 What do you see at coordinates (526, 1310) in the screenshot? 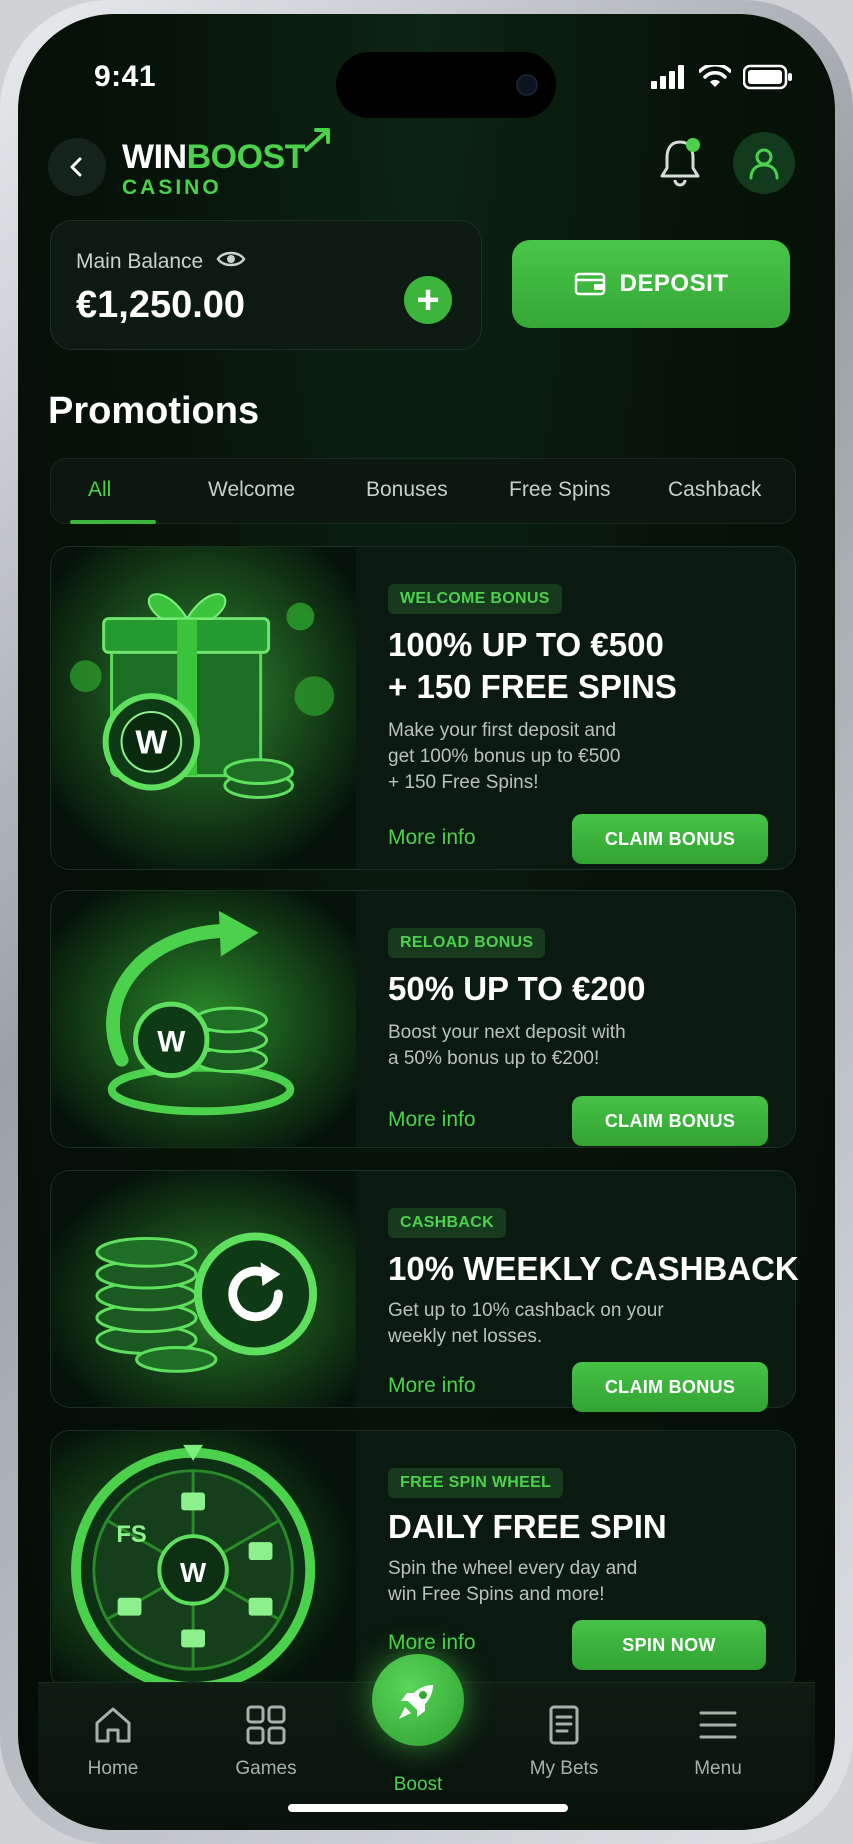
I see `desc-line: Get up to 10% cashback on your` at bounding box center [526, 1310].